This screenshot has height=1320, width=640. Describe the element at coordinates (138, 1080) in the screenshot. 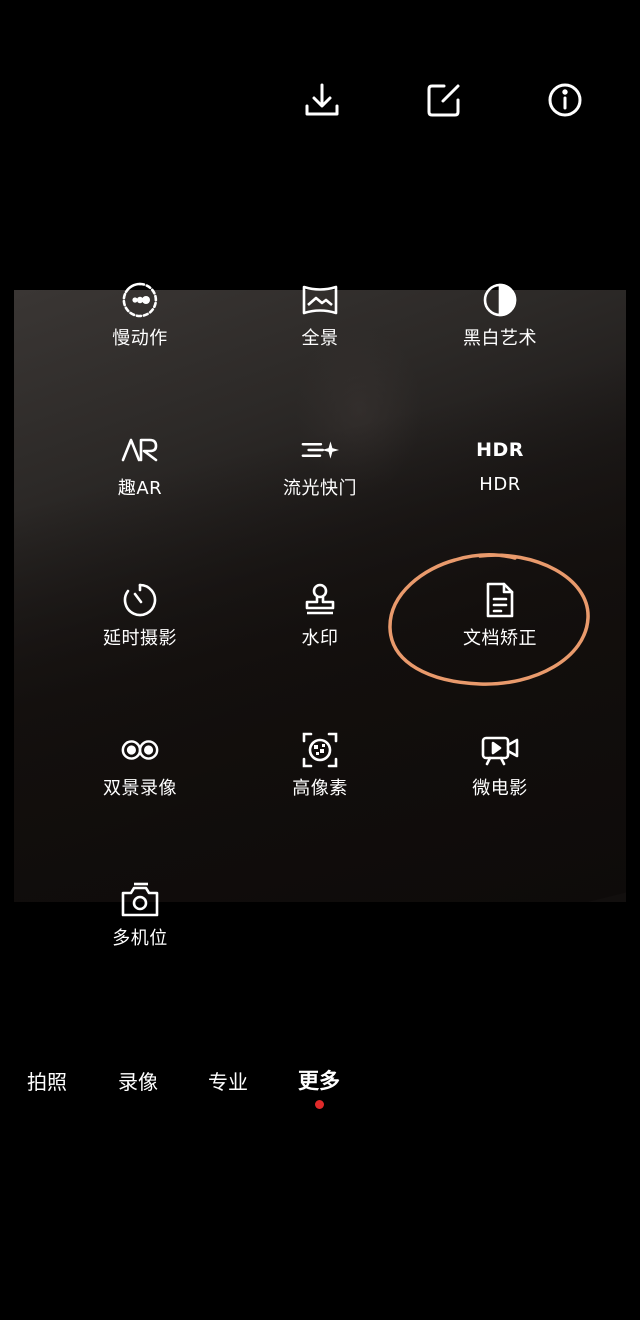

I see `tab-video: 录像` at that location.